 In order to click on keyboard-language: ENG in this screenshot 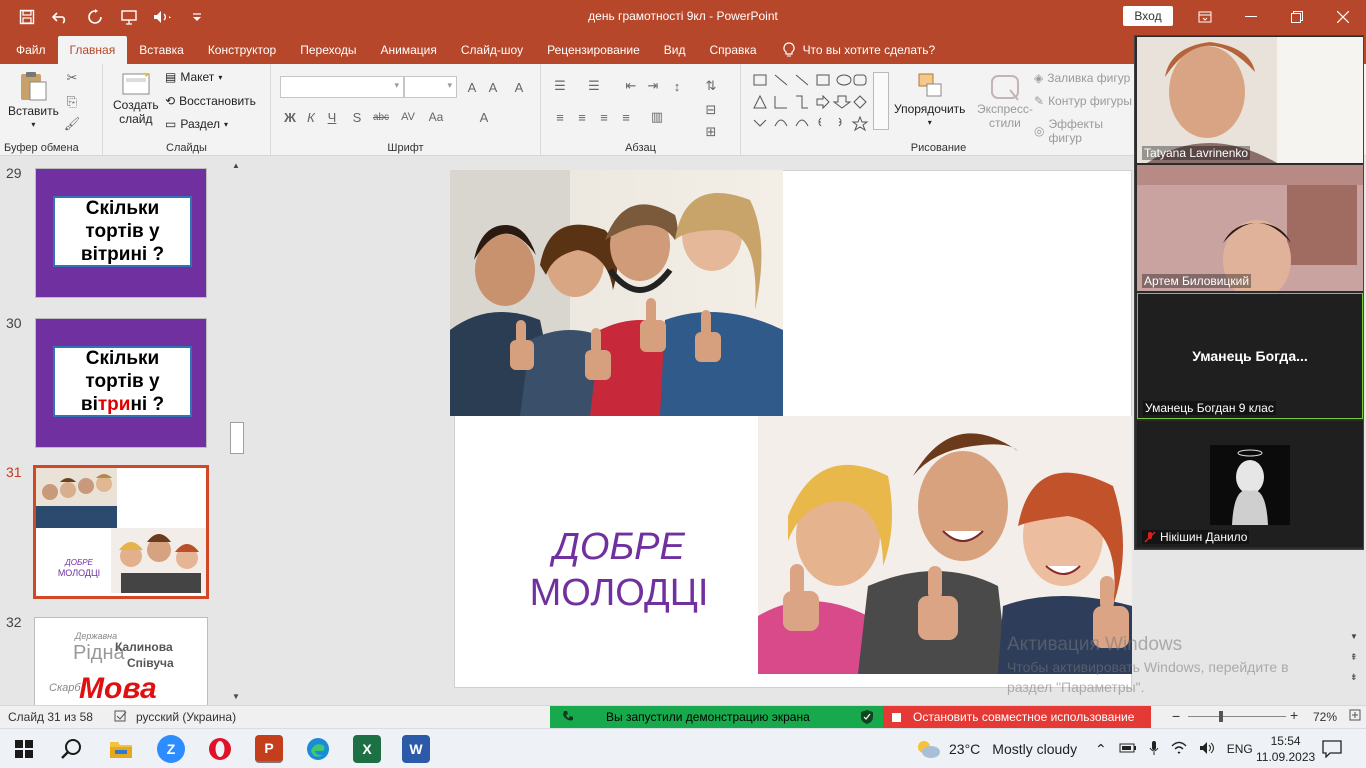, I will do `click(1240, 749)`.